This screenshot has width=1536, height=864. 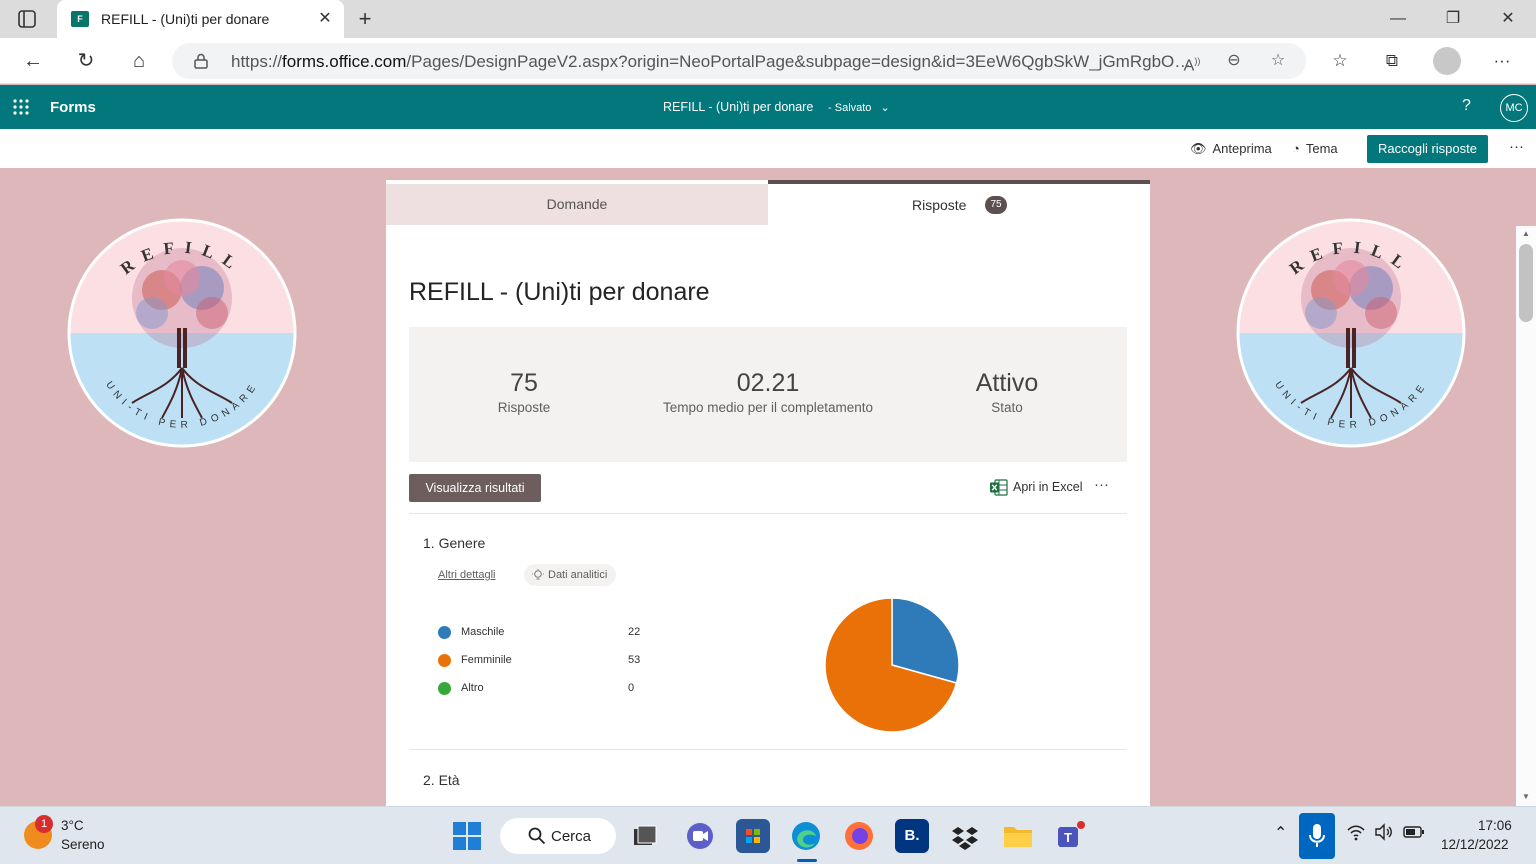 I want to click on tab-responses: Risposte 75, so click(x=959, y=202).